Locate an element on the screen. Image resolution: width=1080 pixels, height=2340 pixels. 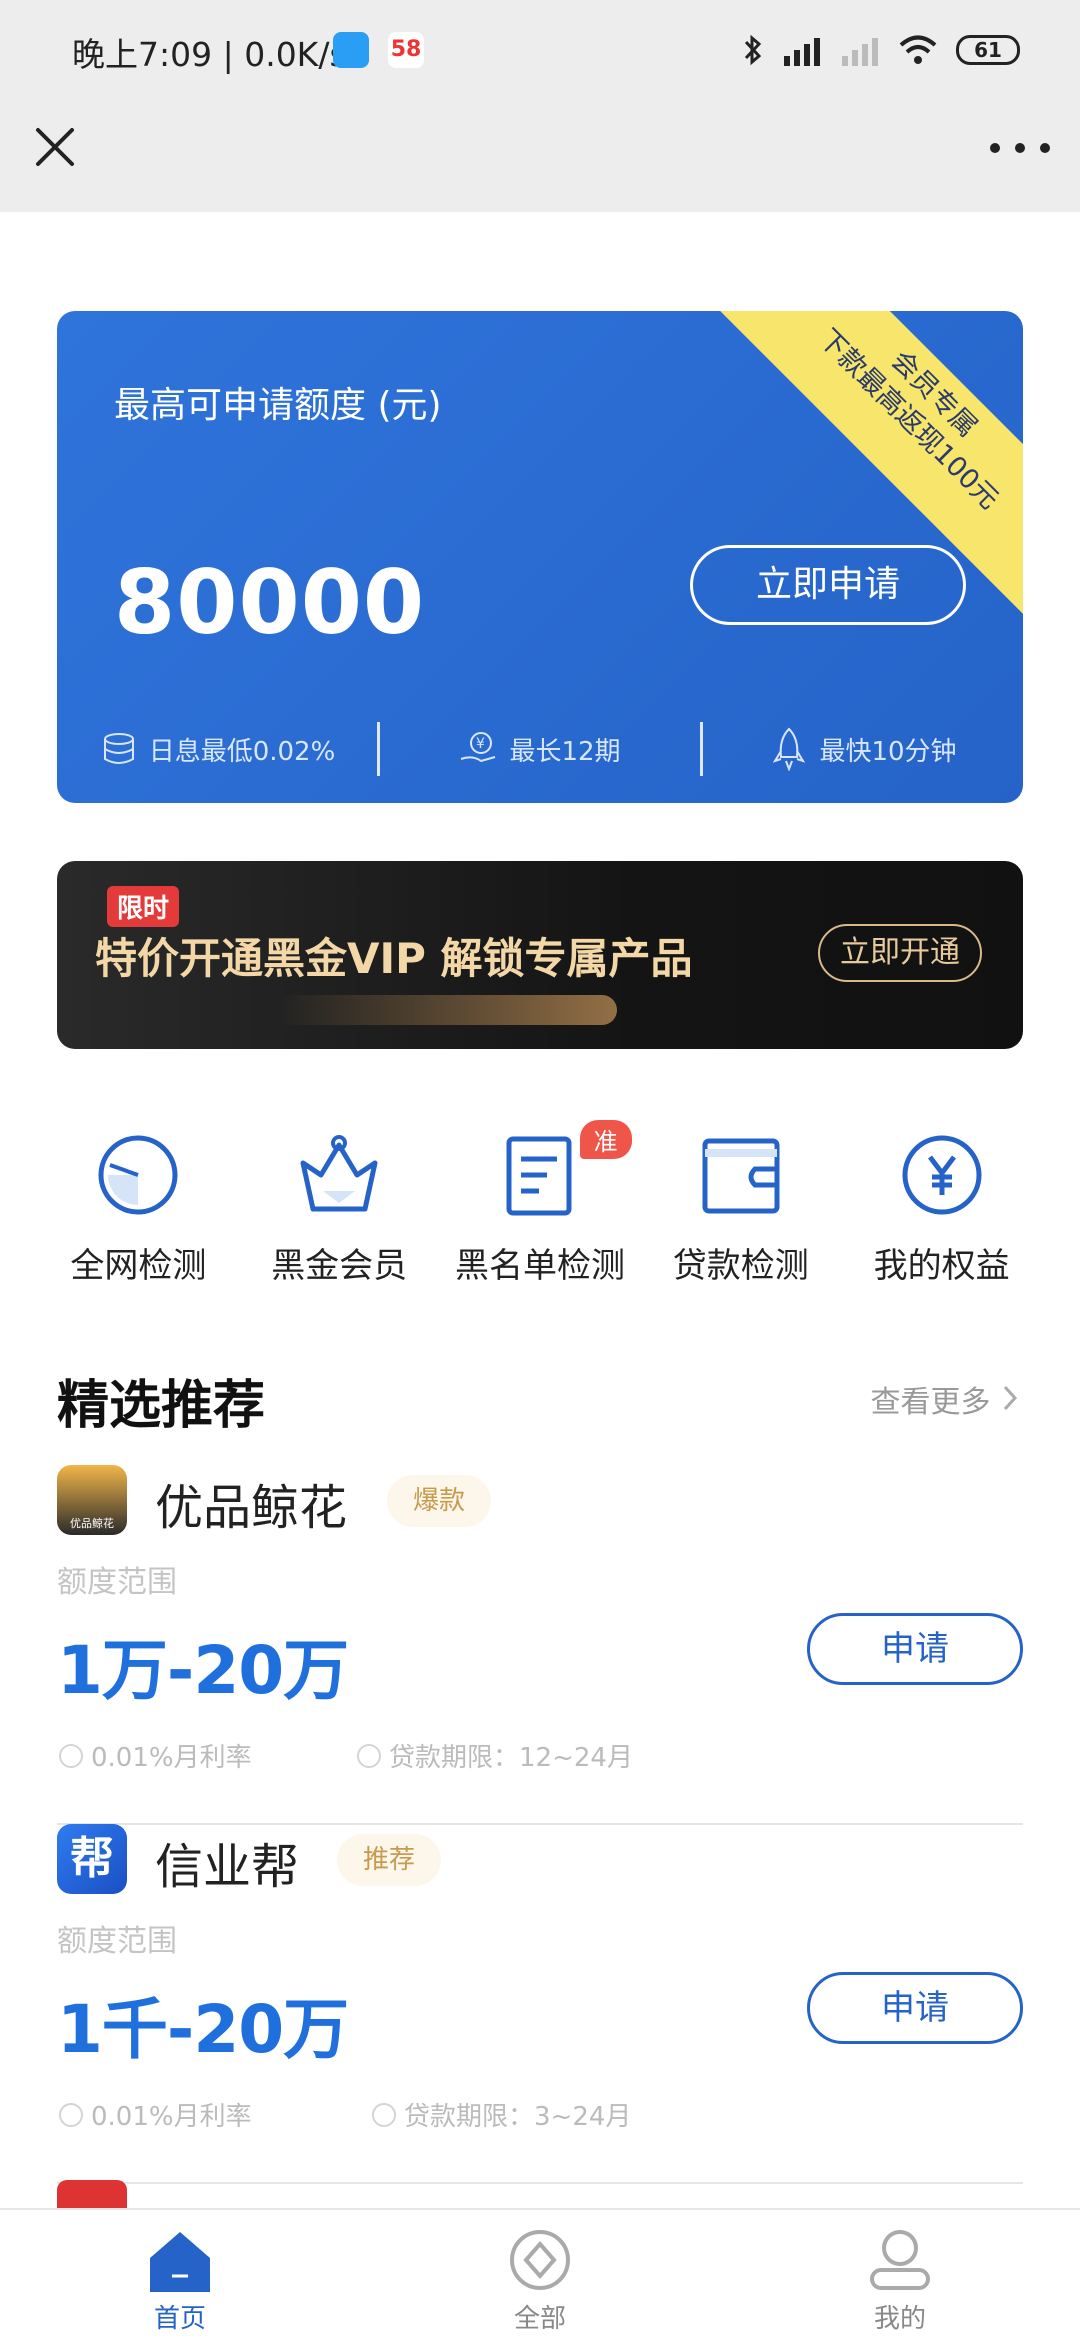
vip-banner: 限时 特价开通黑金VIP 解锁专属产品 立即开通 is located at coordinates (540, 955).